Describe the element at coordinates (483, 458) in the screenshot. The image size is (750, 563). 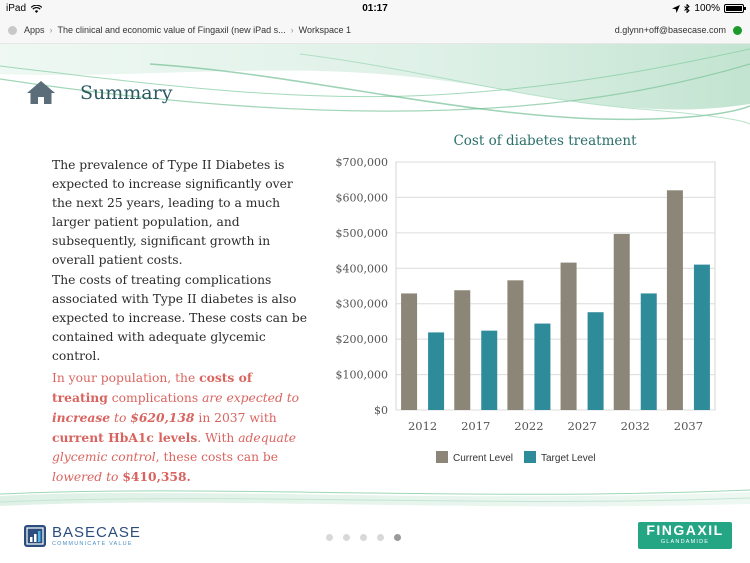
I see `legend-label: Current Level` at that location.